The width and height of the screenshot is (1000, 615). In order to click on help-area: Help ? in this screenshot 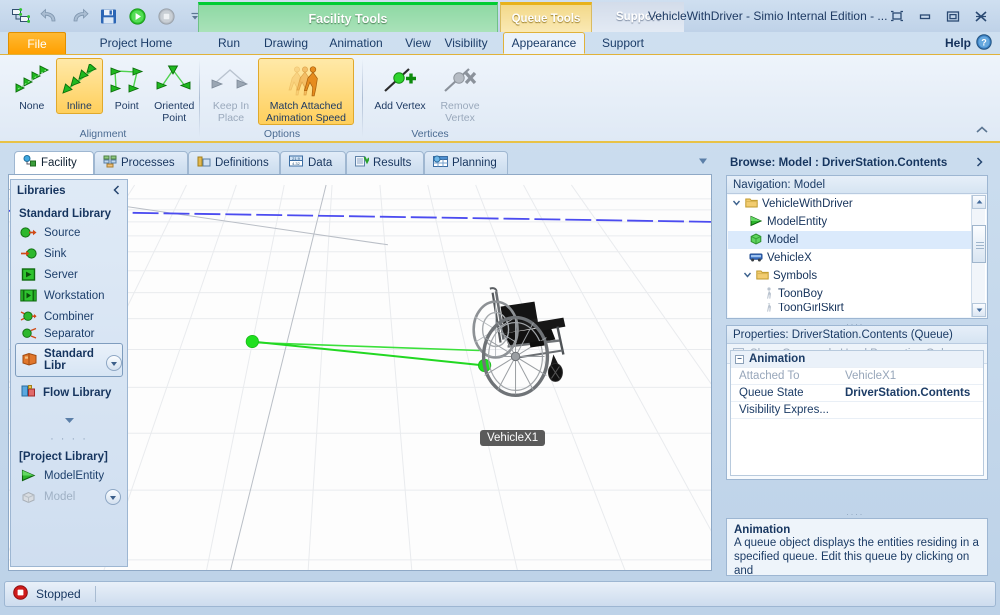, I will do `click(968, 43)`.